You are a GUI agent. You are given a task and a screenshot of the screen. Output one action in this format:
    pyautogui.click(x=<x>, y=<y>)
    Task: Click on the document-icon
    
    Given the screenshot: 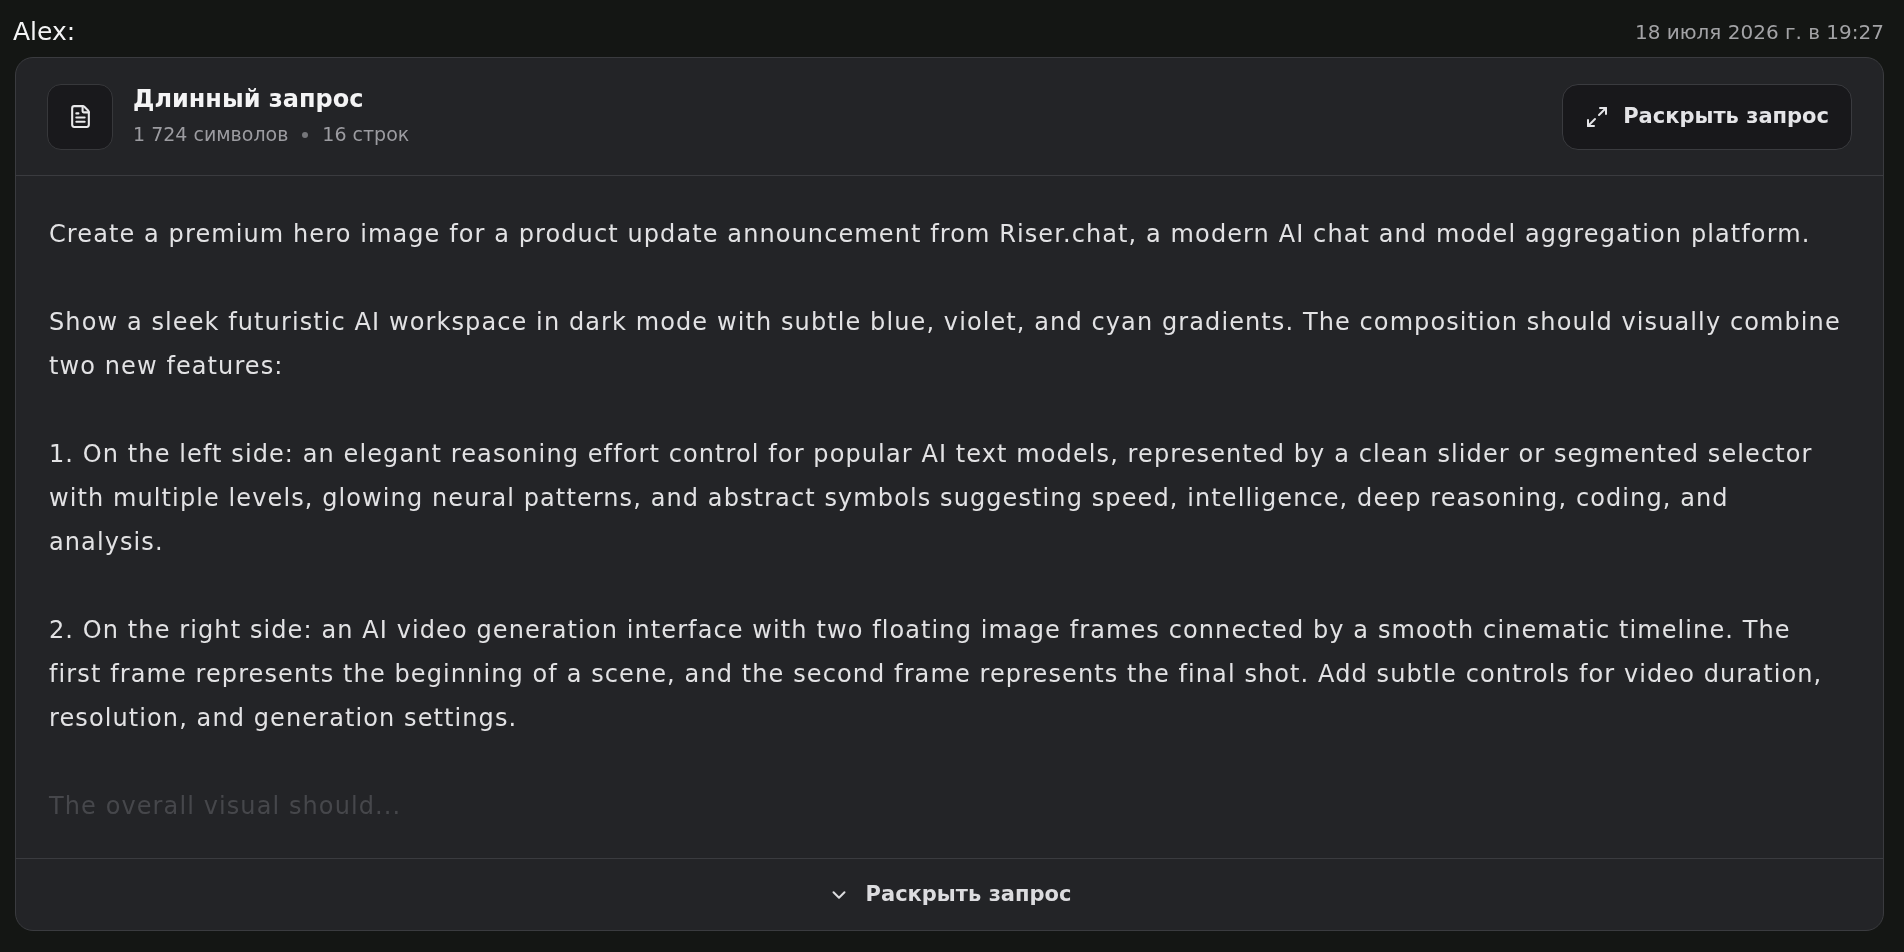 What is the action you would take?
    pyautogui.click(x=80, y=116)
    